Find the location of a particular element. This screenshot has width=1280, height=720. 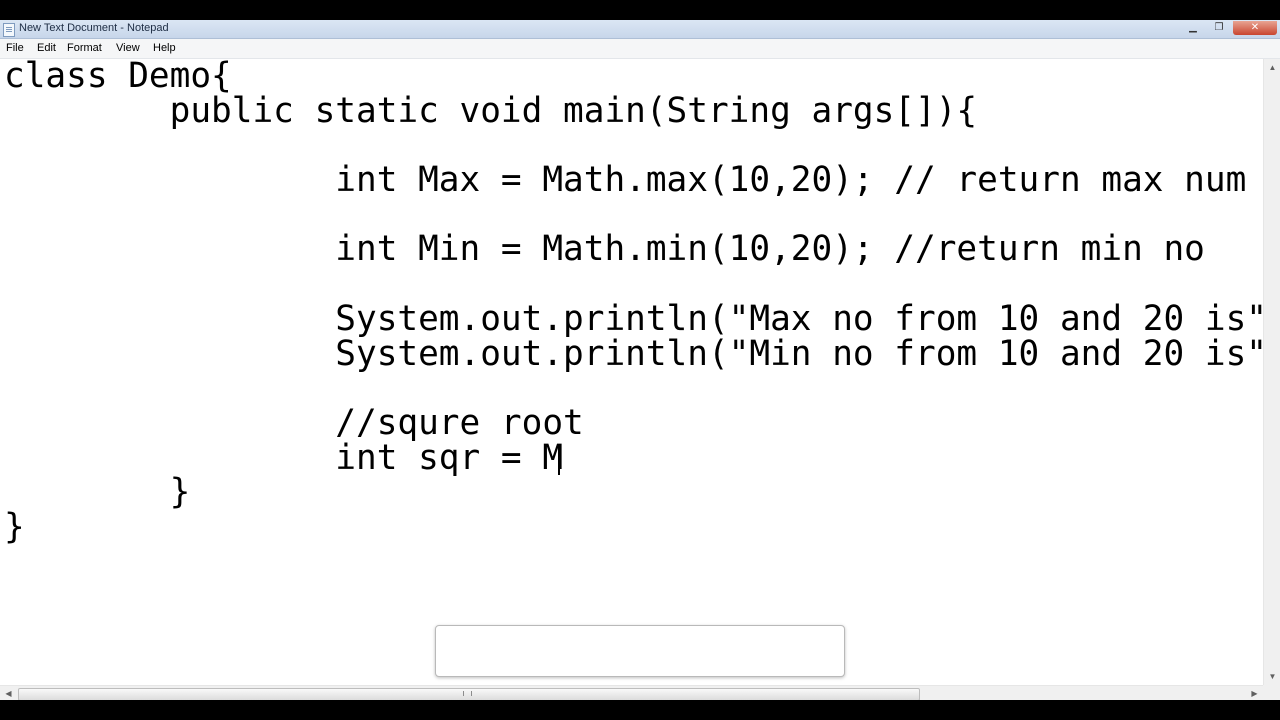

menu-bar: File Edit Format View Help is located at coordinates (640, 49).